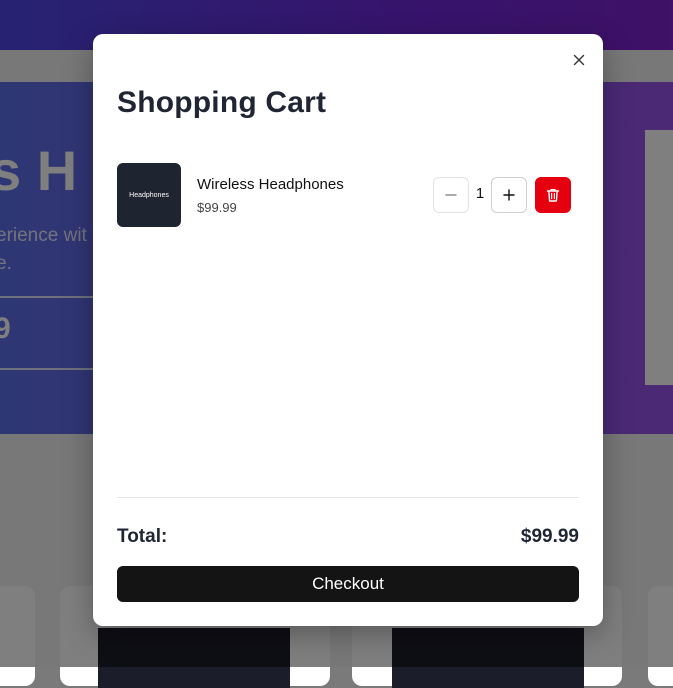  I want to click on decrease-quantity-button, so click(451, 195).